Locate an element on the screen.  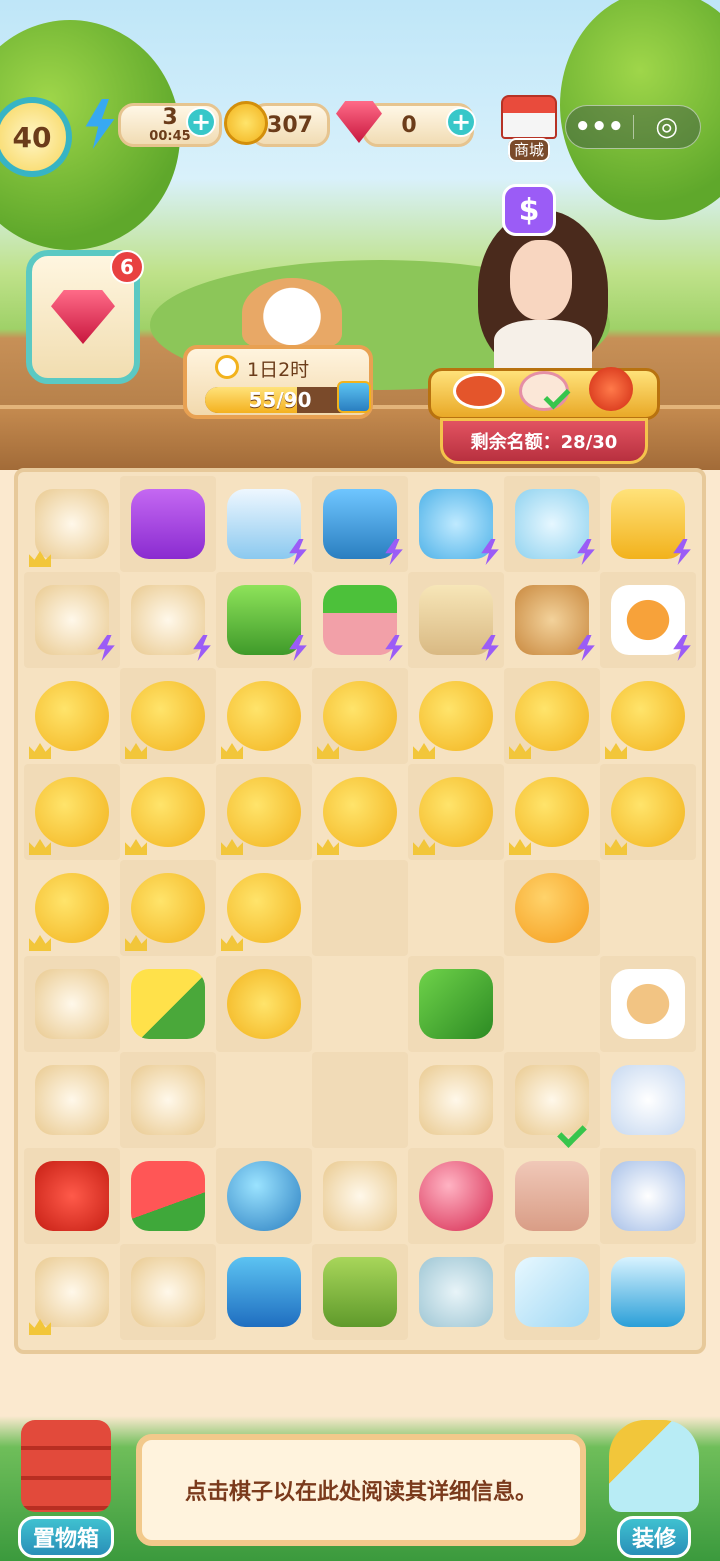
steamed-bun-icon is located at coordinates (168, 1100).